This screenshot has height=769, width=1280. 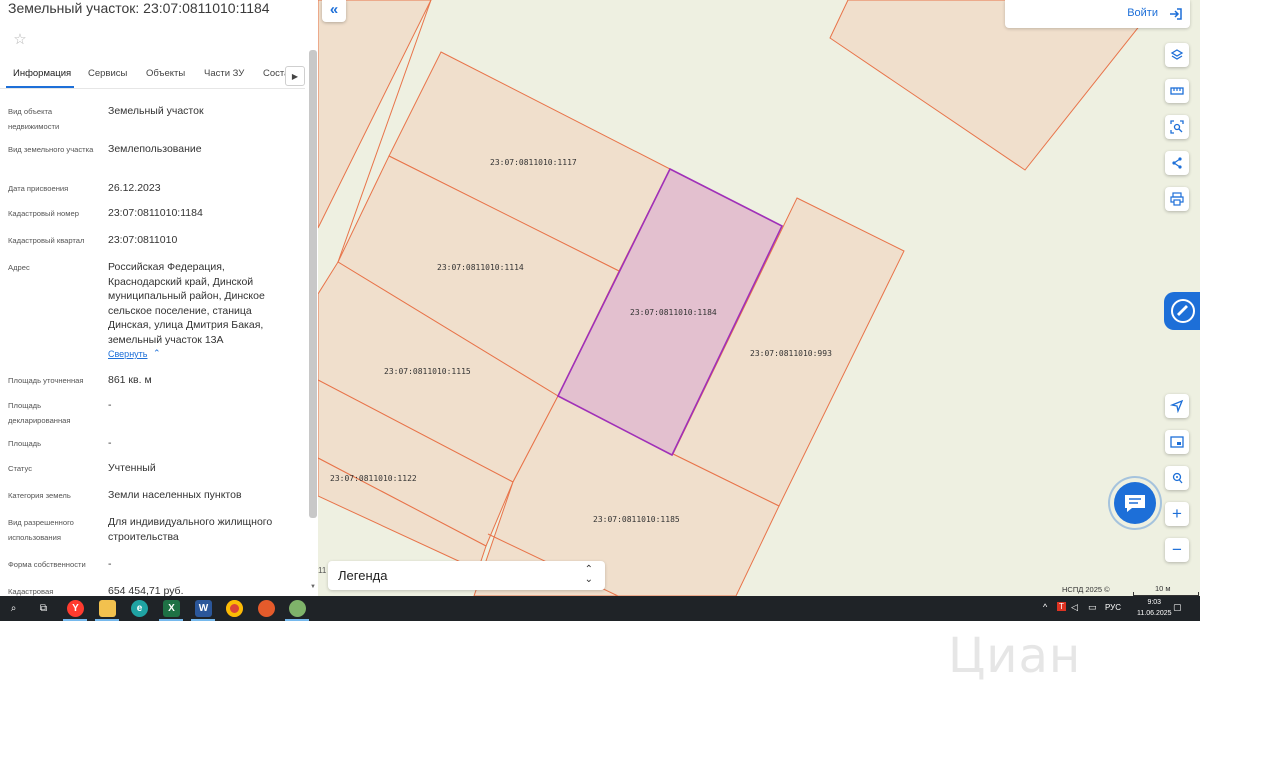 What do you see at coordinates (1177, 514) in the screenshot?
I see `zoom-in-button: +` at bounding box center [1177, 514].